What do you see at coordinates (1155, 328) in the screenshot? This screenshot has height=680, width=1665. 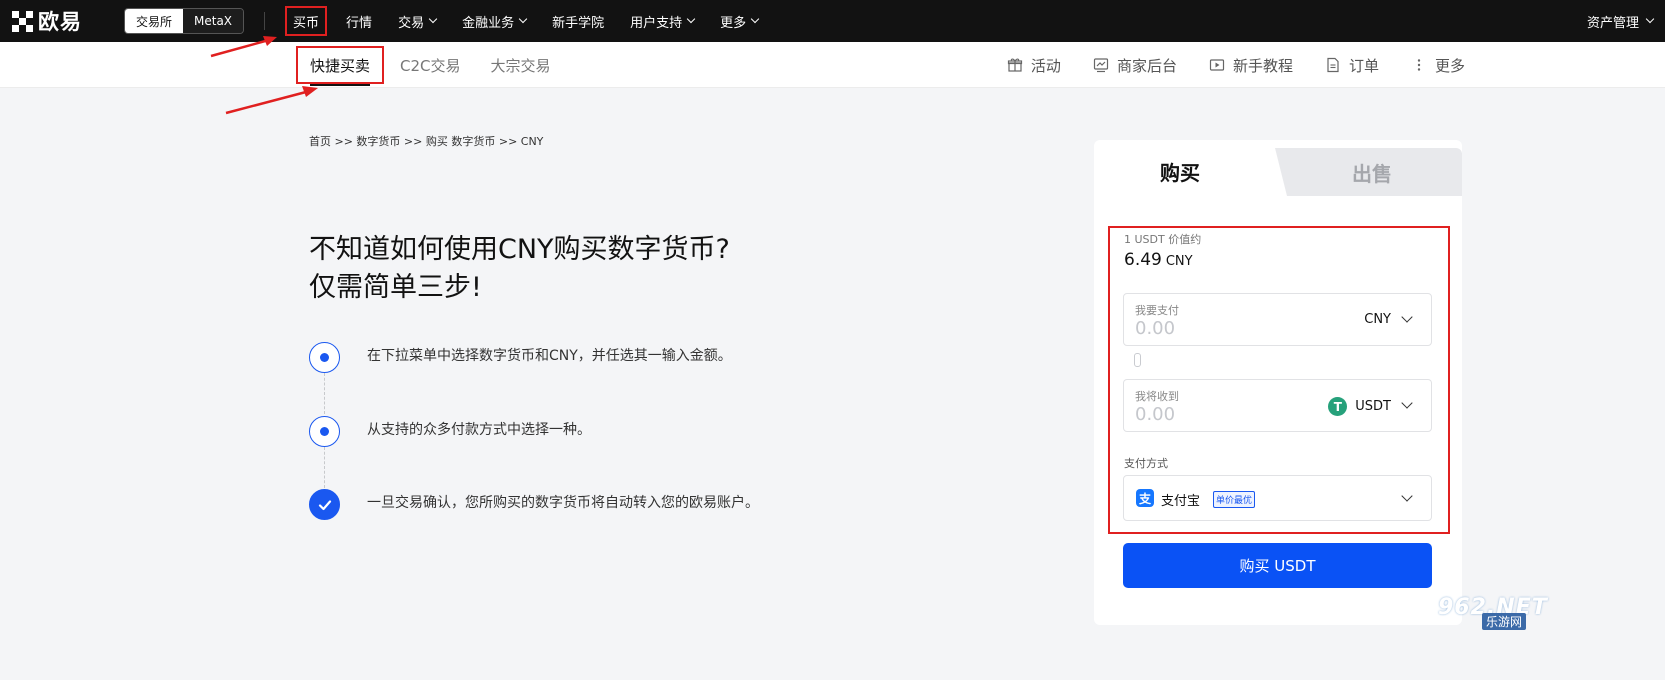 I see `pay-amount-input: 0.00` at bounding box center [1155, 328].